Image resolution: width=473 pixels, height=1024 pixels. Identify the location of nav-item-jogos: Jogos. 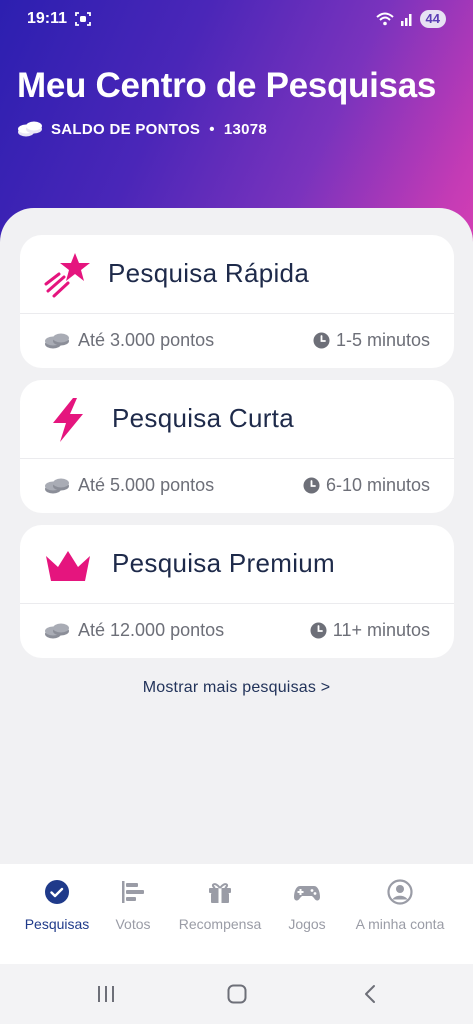
(307, 905).